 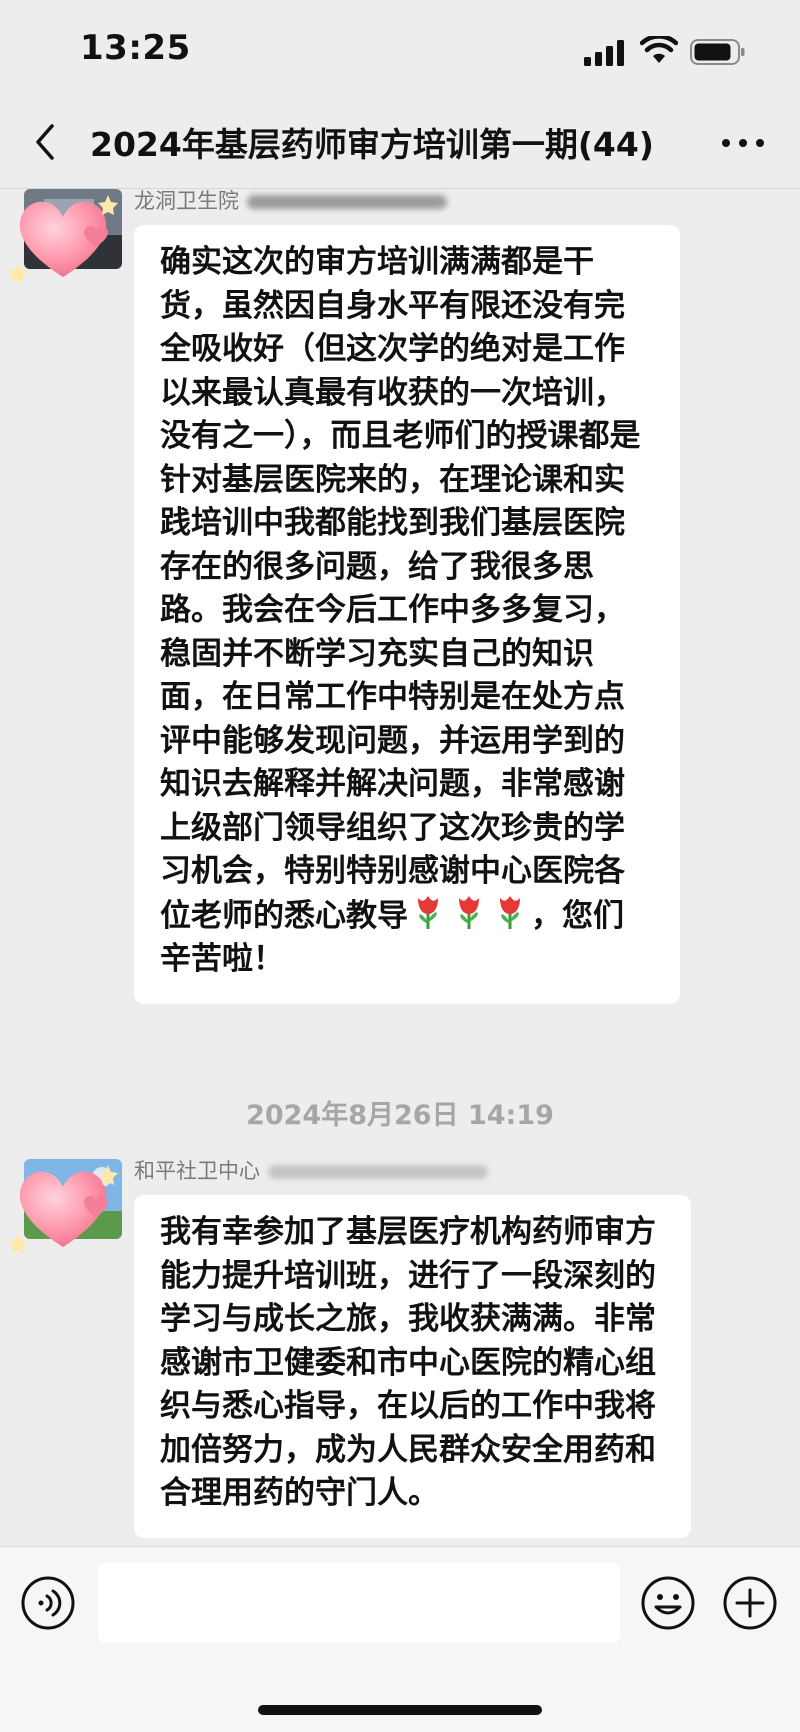 I want to click on plus-icon, so click(x=750, y=1603).